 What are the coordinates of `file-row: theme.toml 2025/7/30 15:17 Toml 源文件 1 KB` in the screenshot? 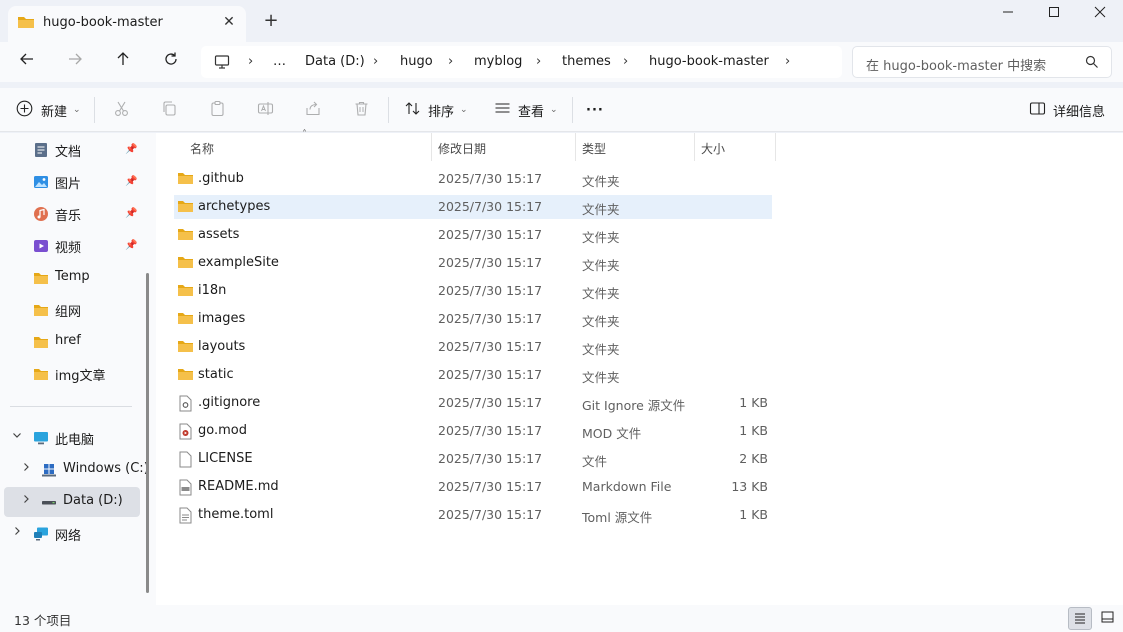 It's located at (473, 515).